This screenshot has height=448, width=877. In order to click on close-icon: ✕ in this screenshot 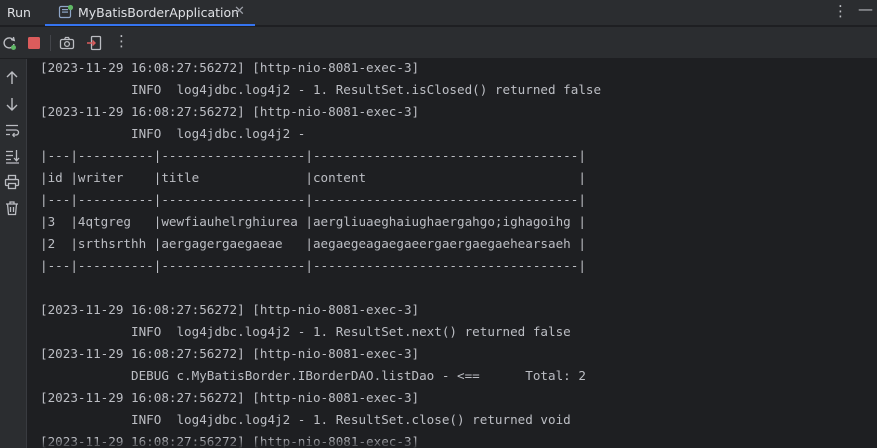, I will do `click(239, 11)`.